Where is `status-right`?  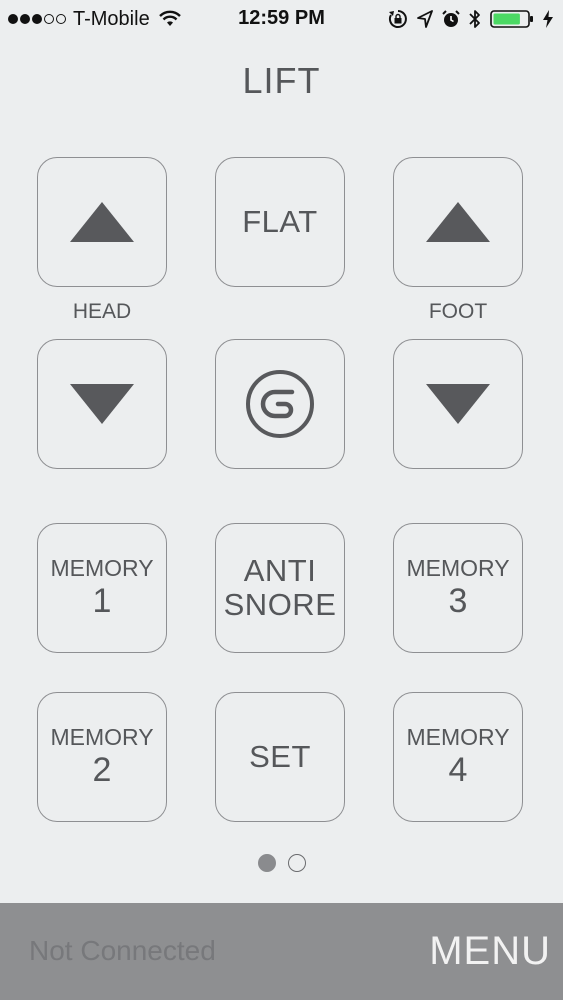
status-right is located at coordinates (470, 19).